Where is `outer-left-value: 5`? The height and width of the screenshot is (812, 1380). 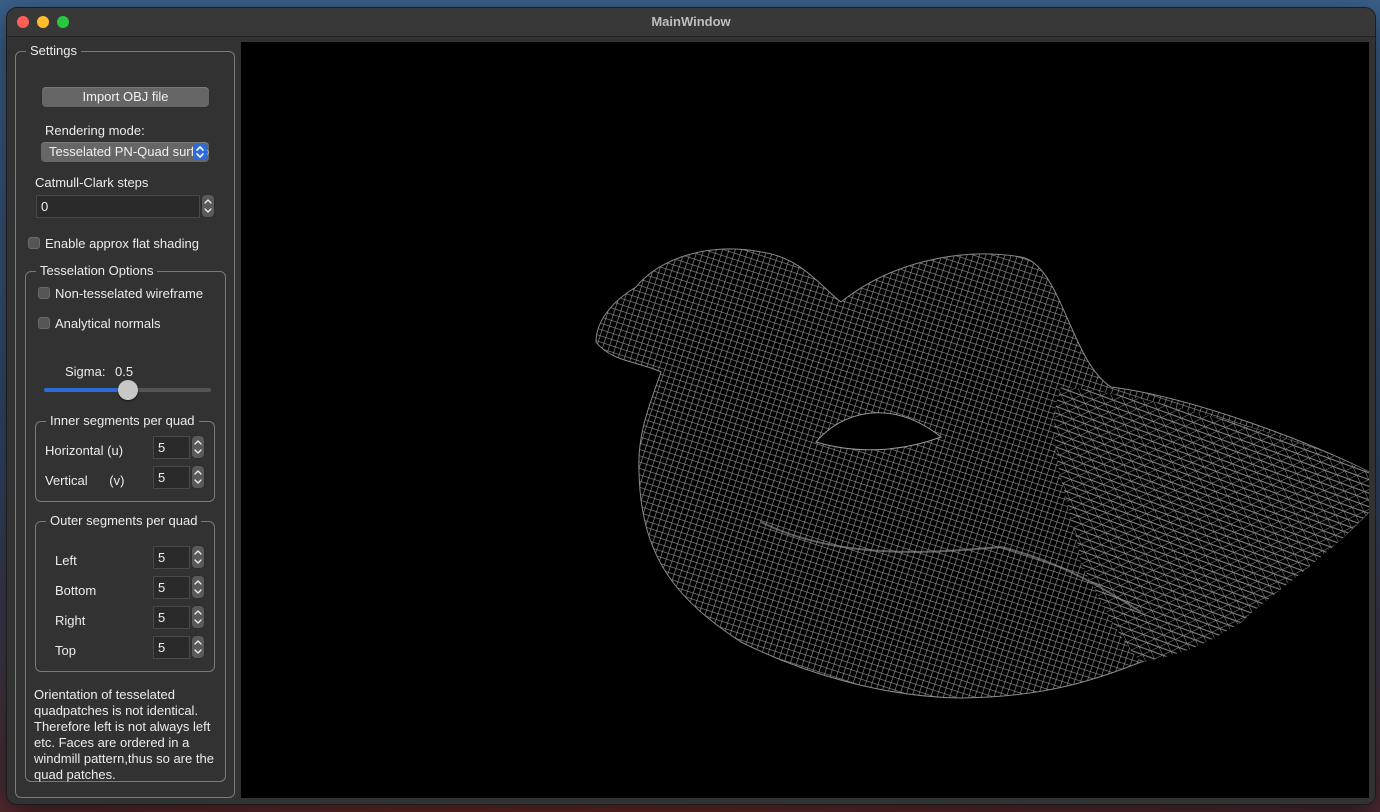
outer-left-value: 5 is located at coordinates (162, 557).